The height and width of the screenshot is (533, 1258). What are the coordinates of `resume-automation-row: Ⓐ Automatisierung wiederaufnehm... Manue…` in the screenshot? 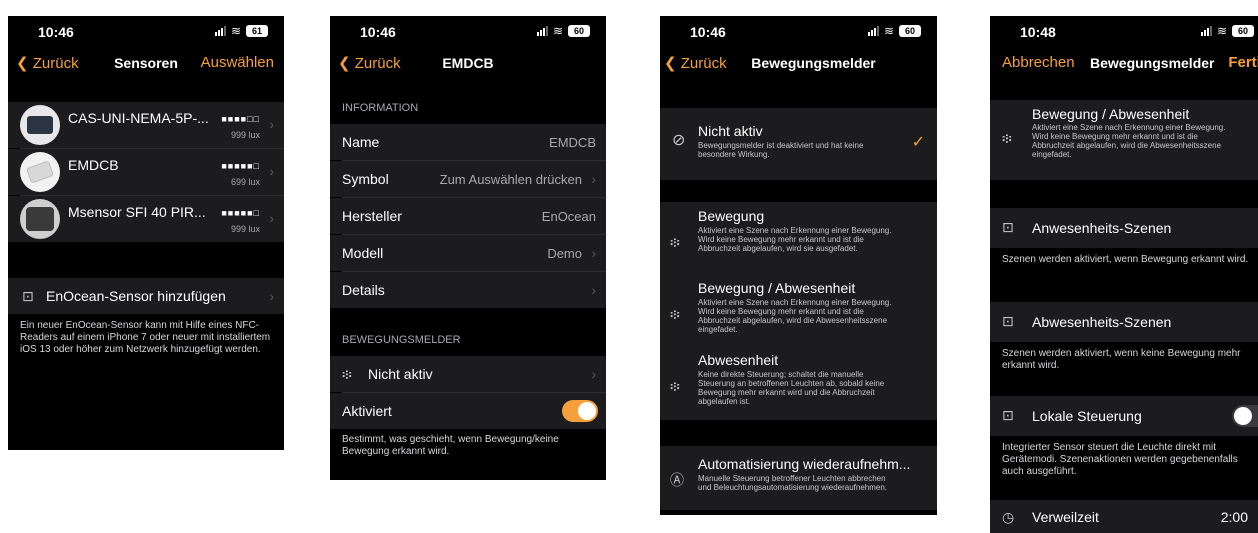 It's located at (798, 478).